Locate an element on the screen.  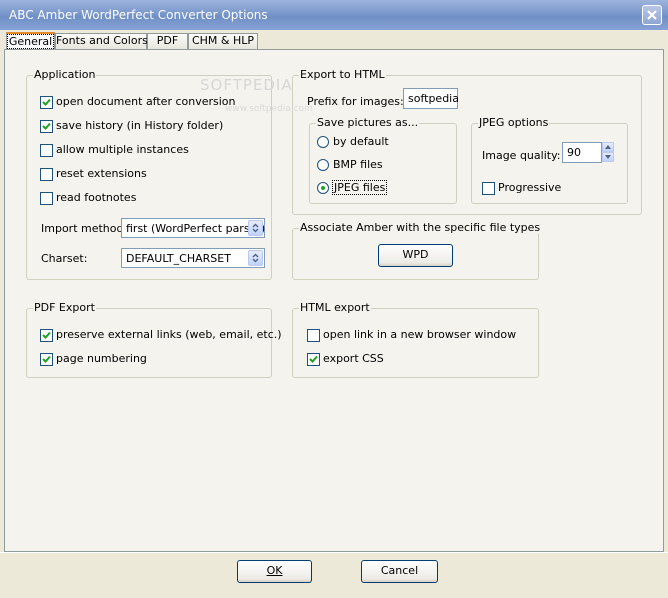
image-quality-input: 90 is located at coordinates (582, 152).